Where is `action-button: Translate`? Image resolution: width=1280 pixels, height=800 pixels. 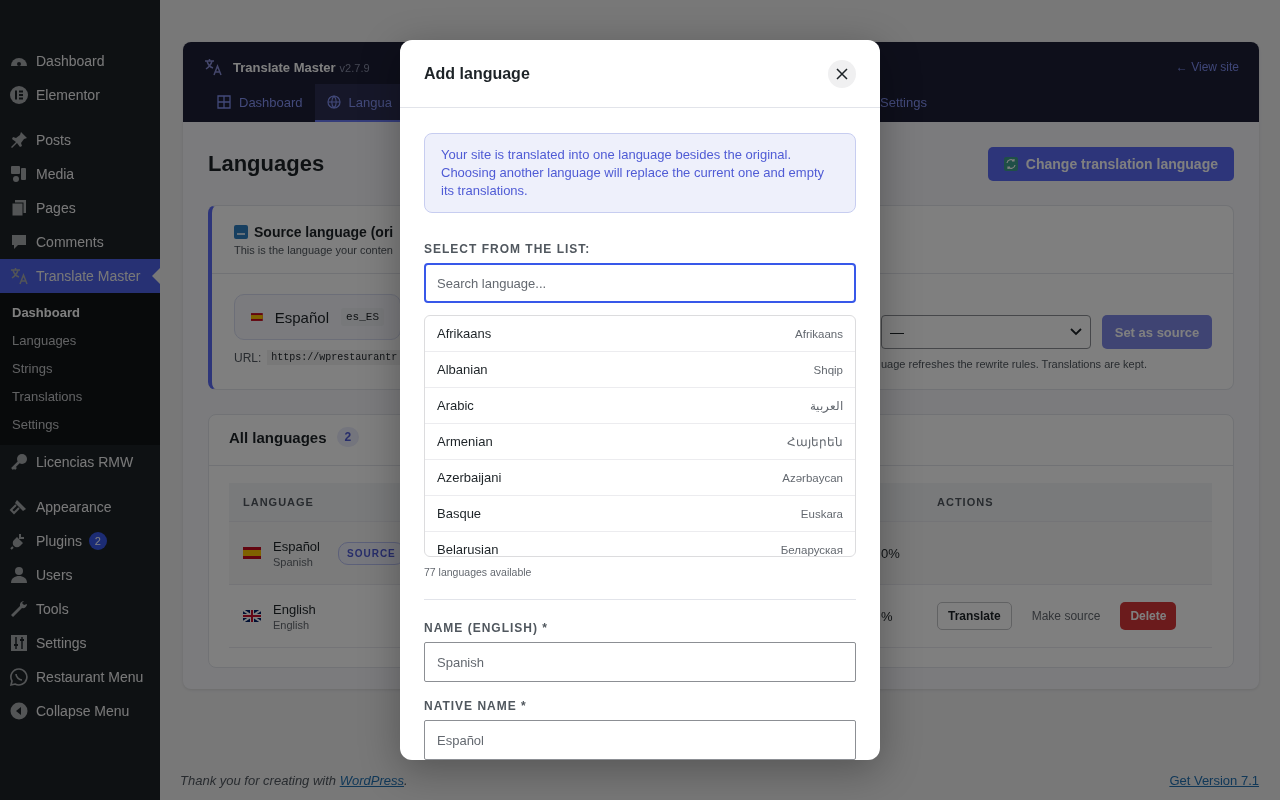
action-button: Translate is located at coordinates (974, 616).